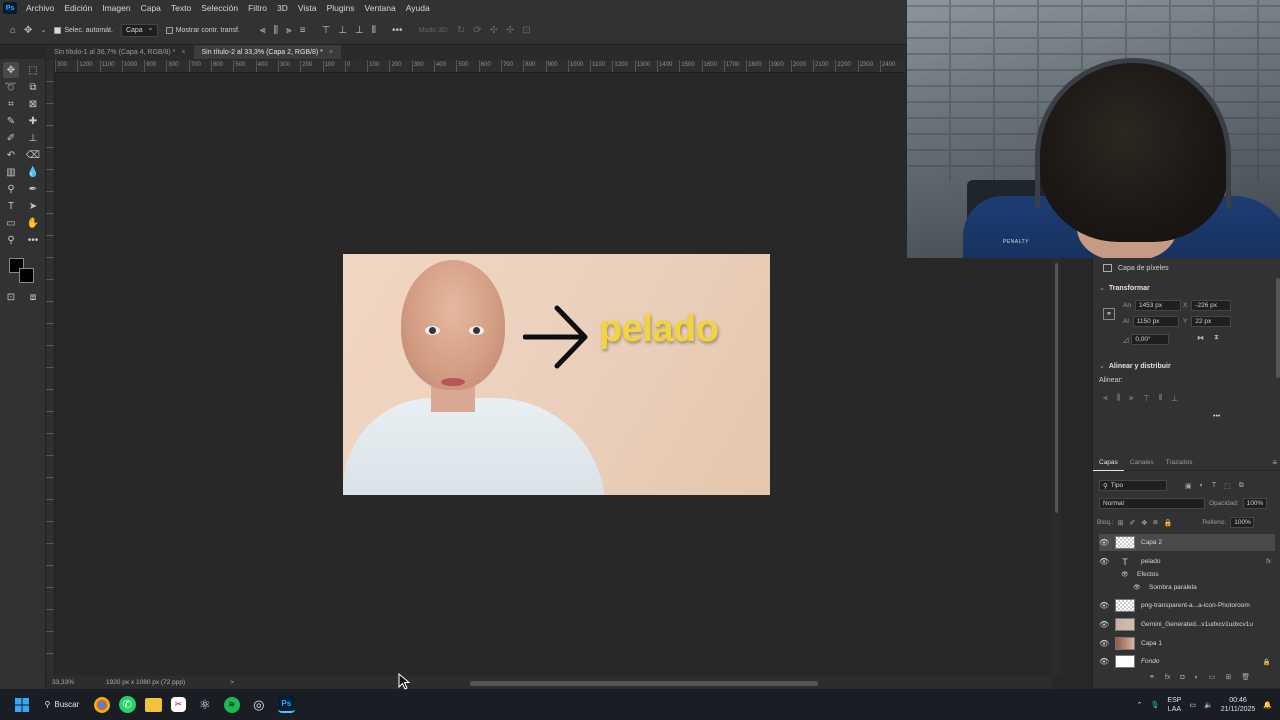  I want to click on menu-ventana: Ventana, so click(380, 8).